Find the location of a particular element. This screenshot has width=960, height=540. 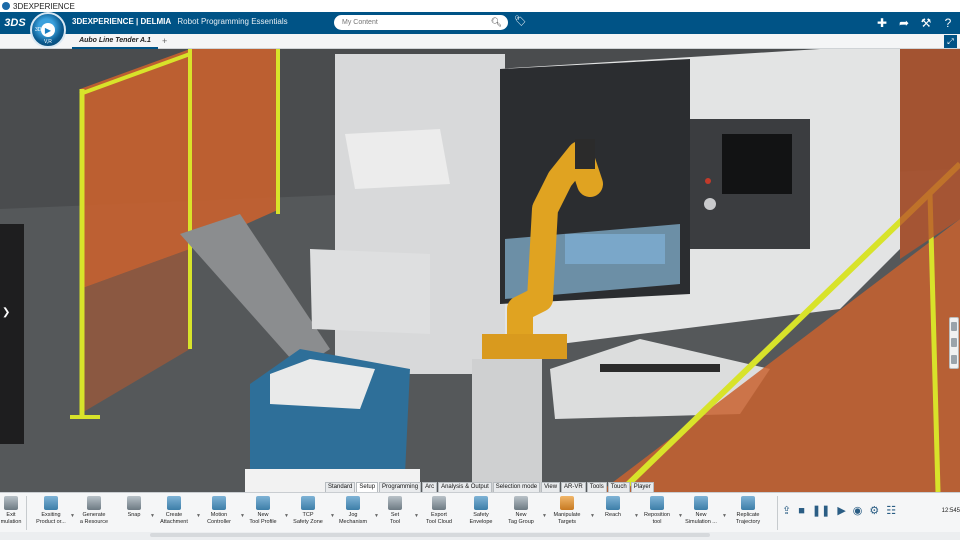

new-simulation-icon is located at coordinates (701, 503).